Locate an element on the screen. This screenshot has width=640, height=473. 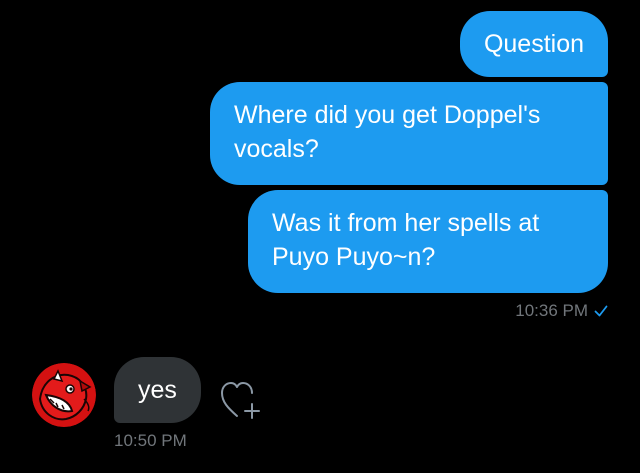
add-reaction-heart-icon is located at coordinates (240, 400).